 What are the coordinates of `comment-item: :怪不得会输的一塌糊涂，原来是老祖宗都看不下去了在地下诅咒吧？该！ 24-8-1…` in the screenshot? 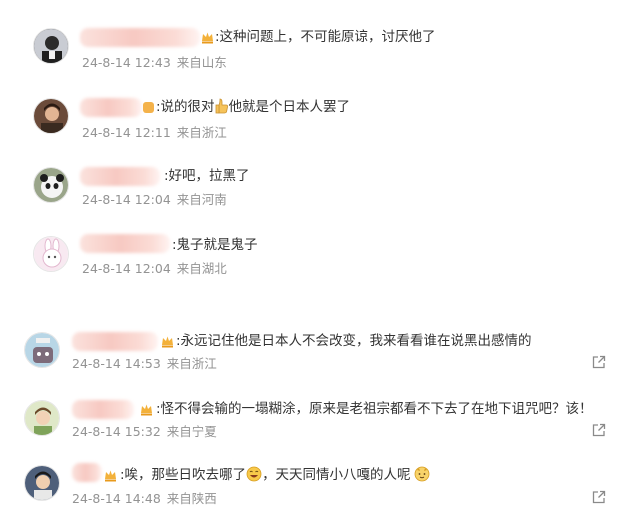 It's located at (320, 424).